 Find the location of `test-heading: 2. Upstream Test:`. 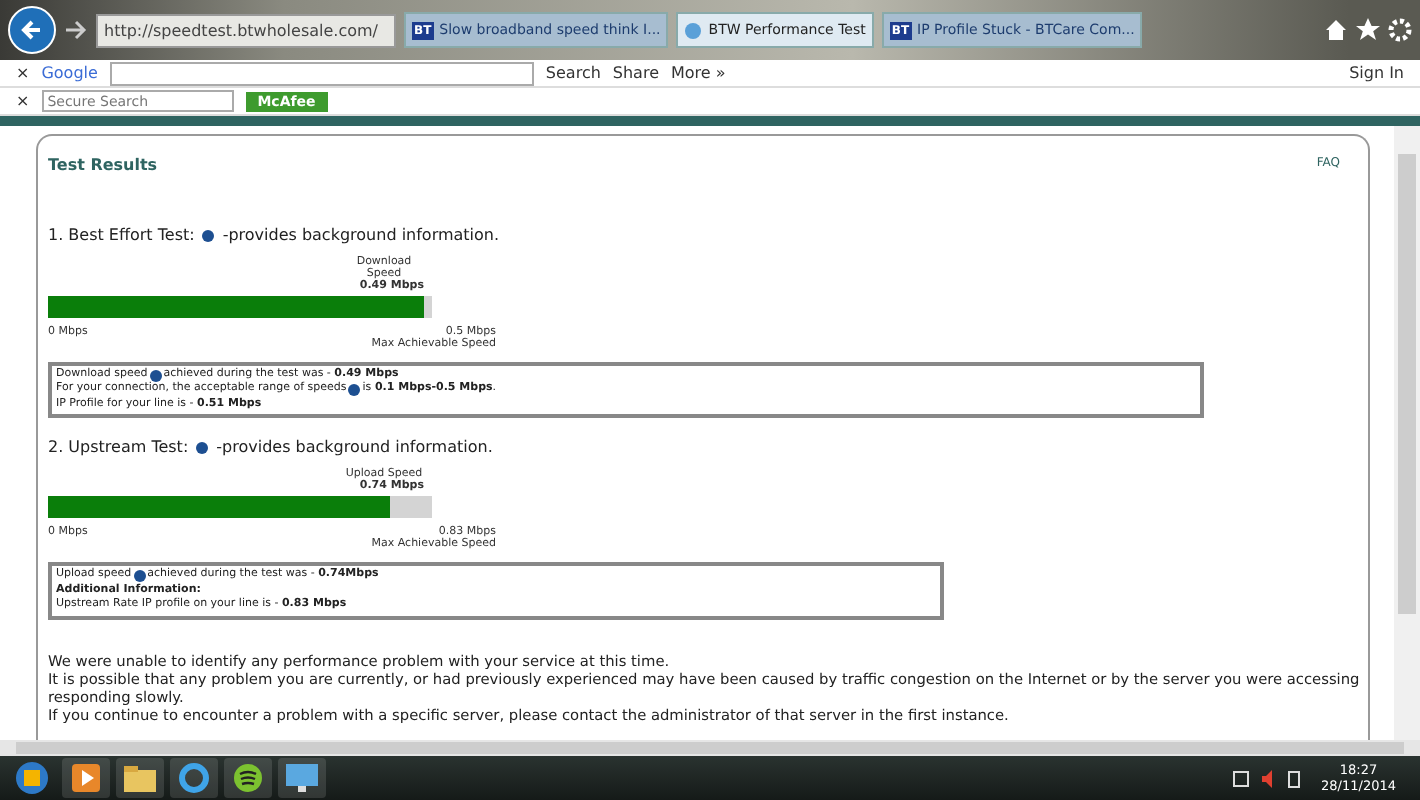

test-heading: 2. Upstream Test: is located at coordinates (118, 447).